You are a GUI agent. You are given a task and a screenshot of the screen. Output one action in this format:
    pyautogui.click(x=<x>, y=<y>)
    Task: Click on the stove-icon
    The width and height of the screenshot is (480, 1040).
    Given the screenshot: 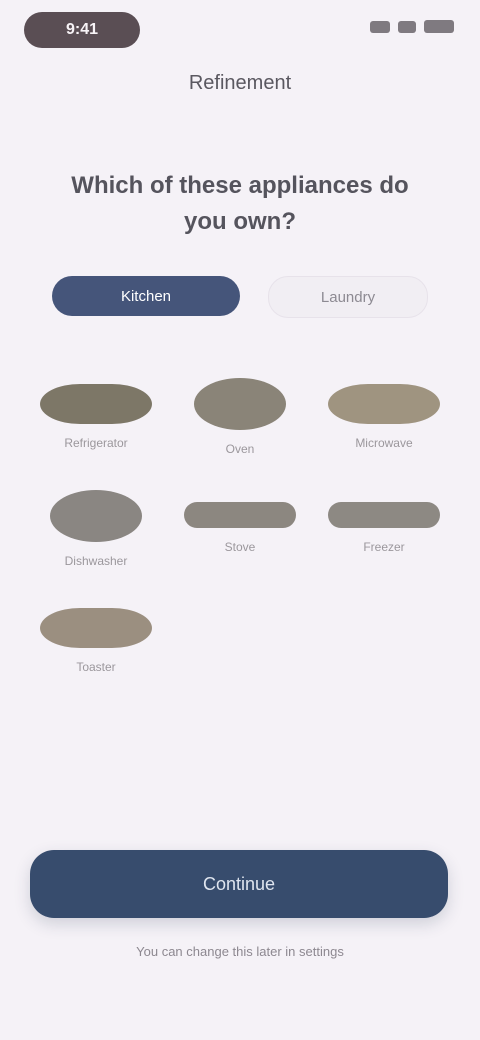 What is the action you would take?
    pyautogui.click(x=240, y=515)
    